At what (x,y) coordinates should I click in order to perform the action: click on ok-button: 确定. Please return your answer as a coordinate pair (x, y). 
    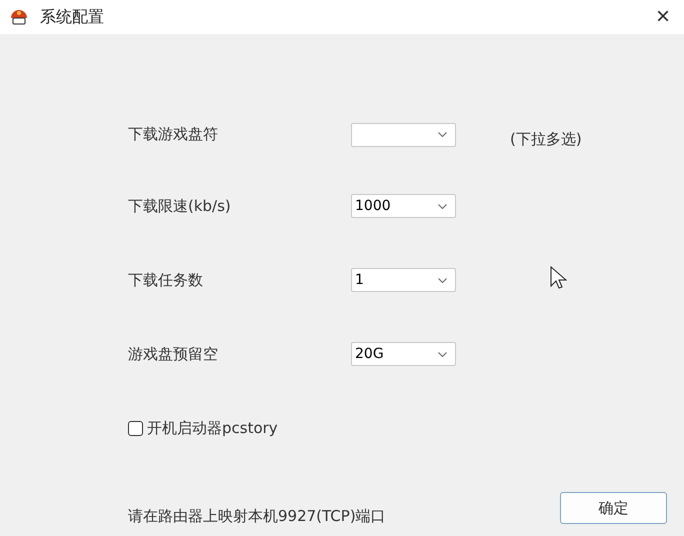
    Looking at the image, I should click on (613, 508).